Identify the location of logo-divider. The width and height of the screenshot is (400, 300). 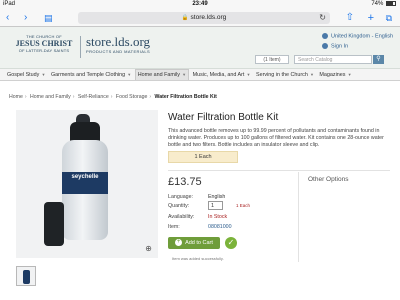
(80, 47).